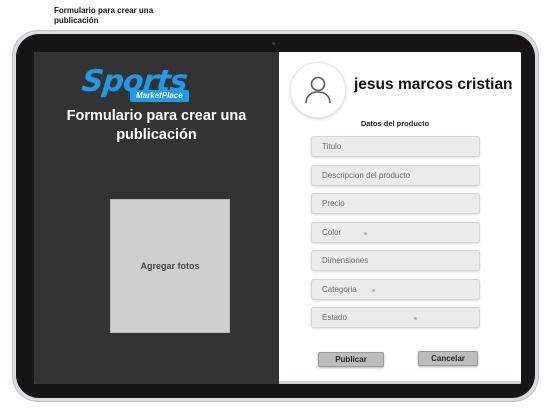  I want to click on dimensions-field-placeholder: Dimensiones, so click(345, 260).